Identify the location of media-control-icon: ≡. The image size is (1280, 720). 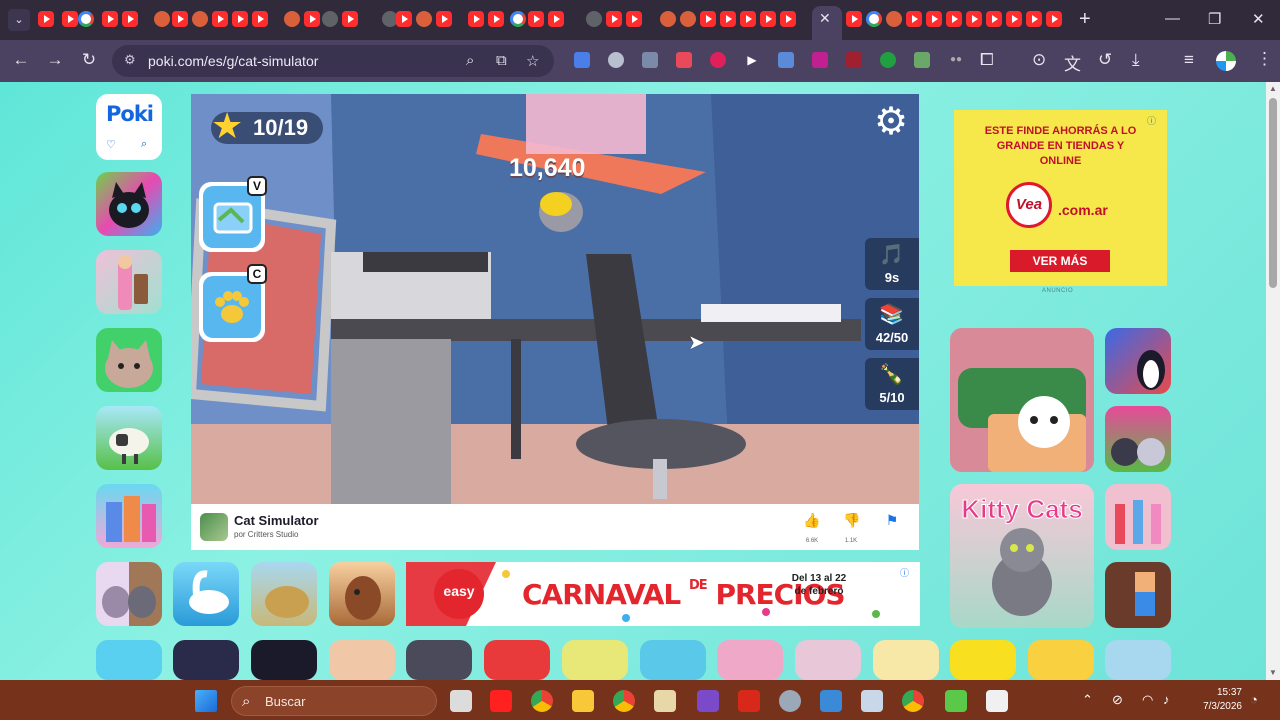
(1189, 60).